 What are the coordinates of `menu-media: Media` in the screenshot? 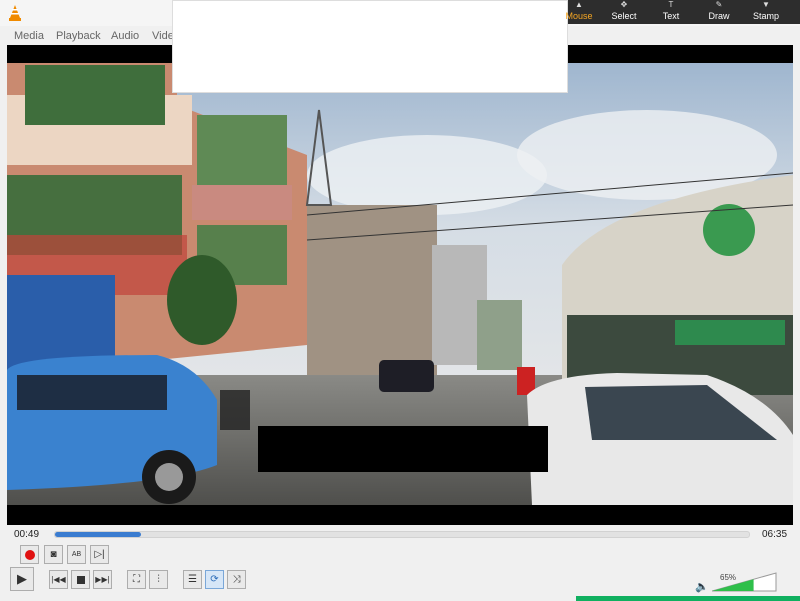 It's located at (29, 36).